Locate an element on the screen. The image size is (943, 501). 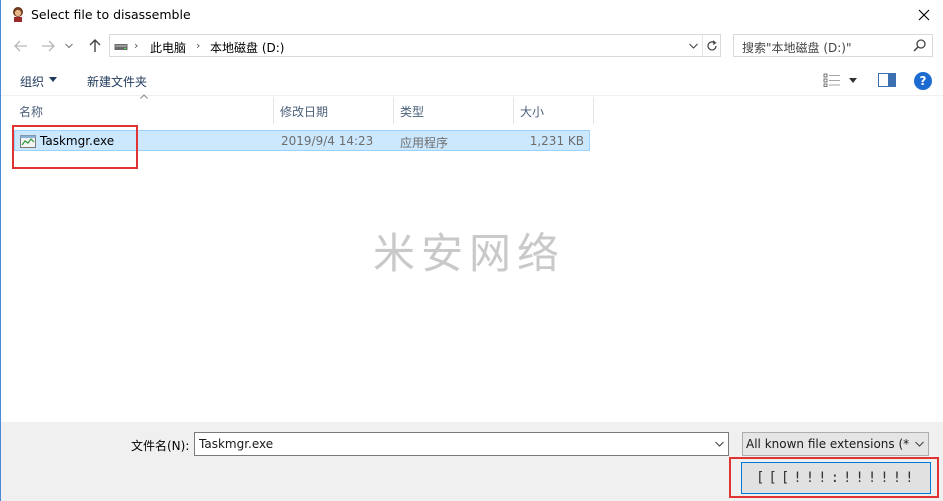
forward-button is located at coordinates (48, 46).